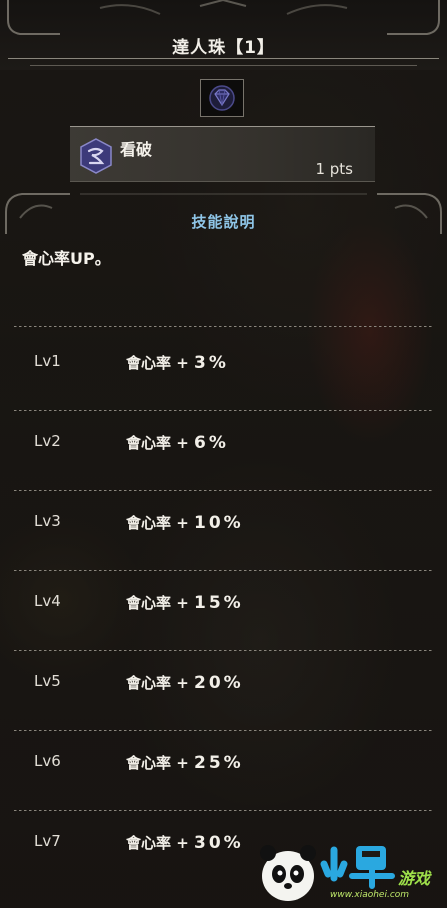 Image resolution: width=447 pixels, height=908 pixels. Describe the element at coordinates (211, 363) in the screenshot. I see `level-value: 3%` at that location.